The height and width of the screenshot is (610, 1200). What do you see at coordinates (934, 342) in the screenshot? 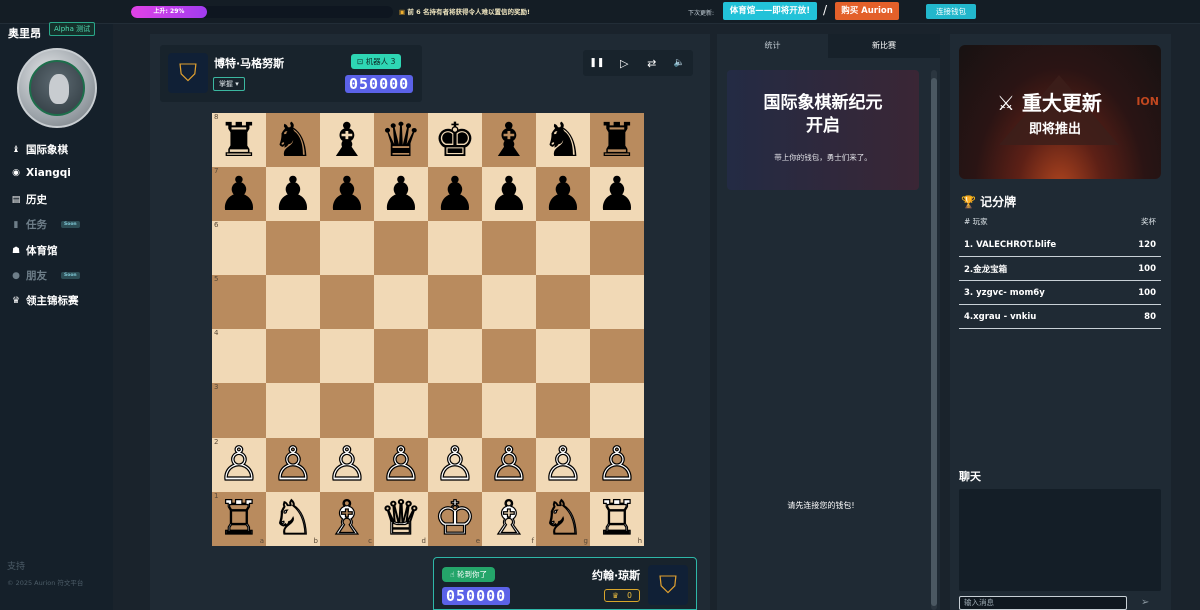
I see `scrollbar-thumb` at bounding box center [934, 342].